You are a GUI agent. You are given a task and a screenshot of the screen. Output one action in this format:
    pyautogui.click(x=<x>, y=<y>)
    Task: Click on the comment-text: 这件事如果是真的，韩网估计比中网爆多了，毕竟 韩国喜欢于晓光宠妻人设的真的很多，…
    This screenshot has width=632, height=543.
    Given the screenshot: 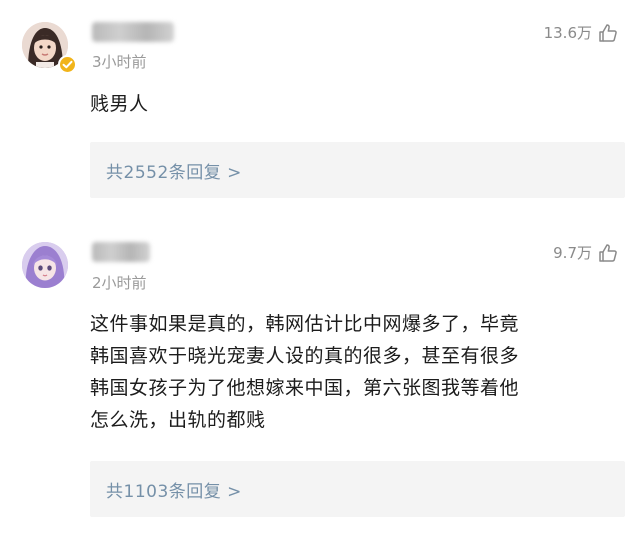 What is the action you would take?
    pyautogui.click(x=305, y=372)
    